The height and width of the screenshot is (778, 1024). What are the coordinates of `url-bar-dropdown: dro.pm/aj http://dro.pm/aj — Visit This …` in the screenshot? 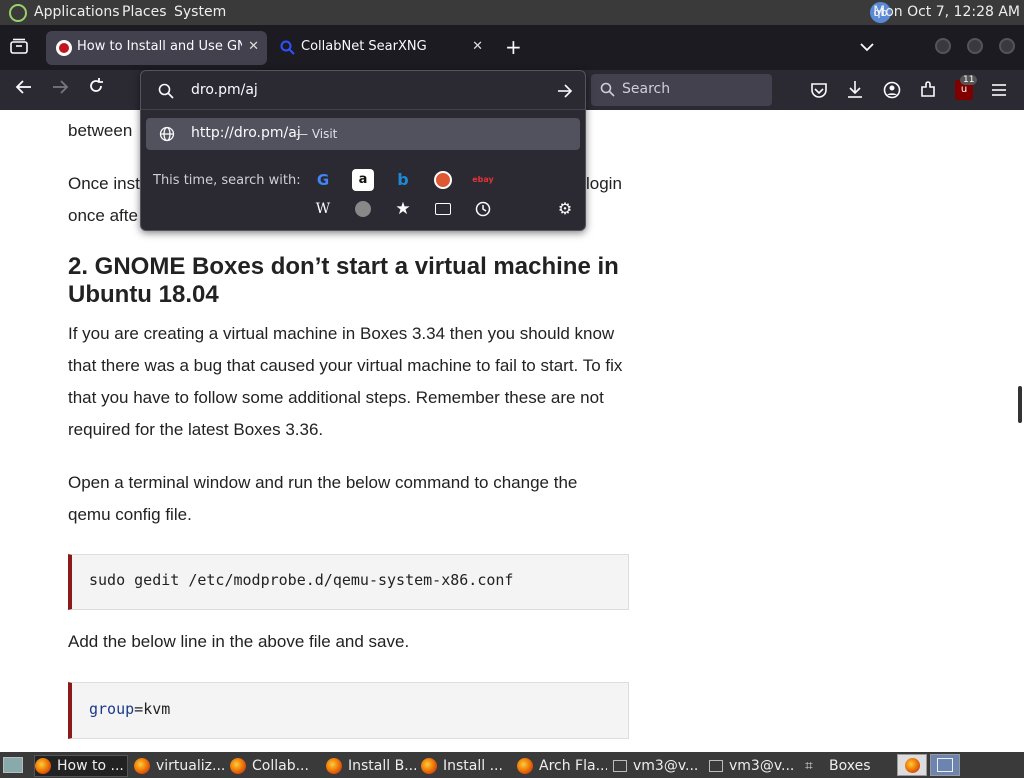 It's located at (363, 150).